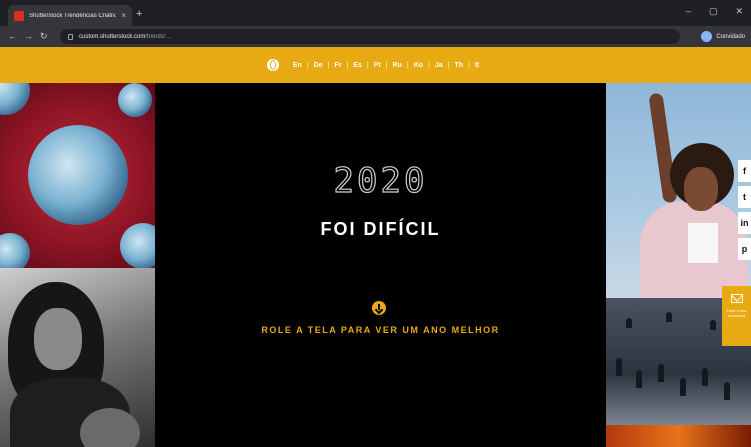  Describe the element at coordinates (357, 65) in the screenshot. I see `language-link-es: Es` at that location.